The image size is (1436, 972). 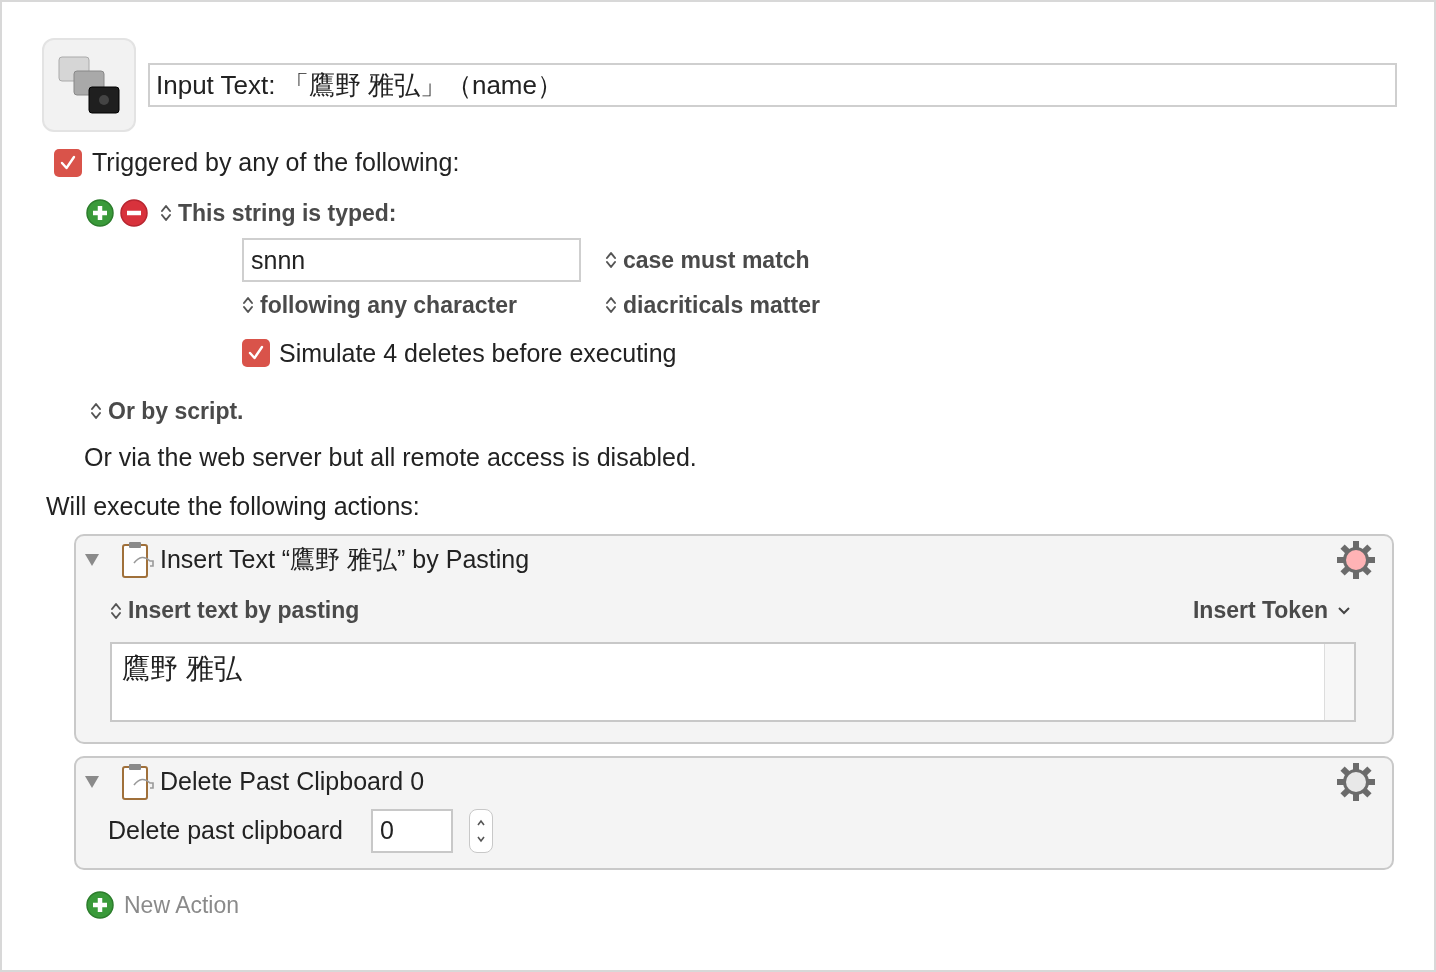 I want to click on macro-name-field: Input Text: 「鷹野 雅弘」（name）, so click(x=772, y=85).